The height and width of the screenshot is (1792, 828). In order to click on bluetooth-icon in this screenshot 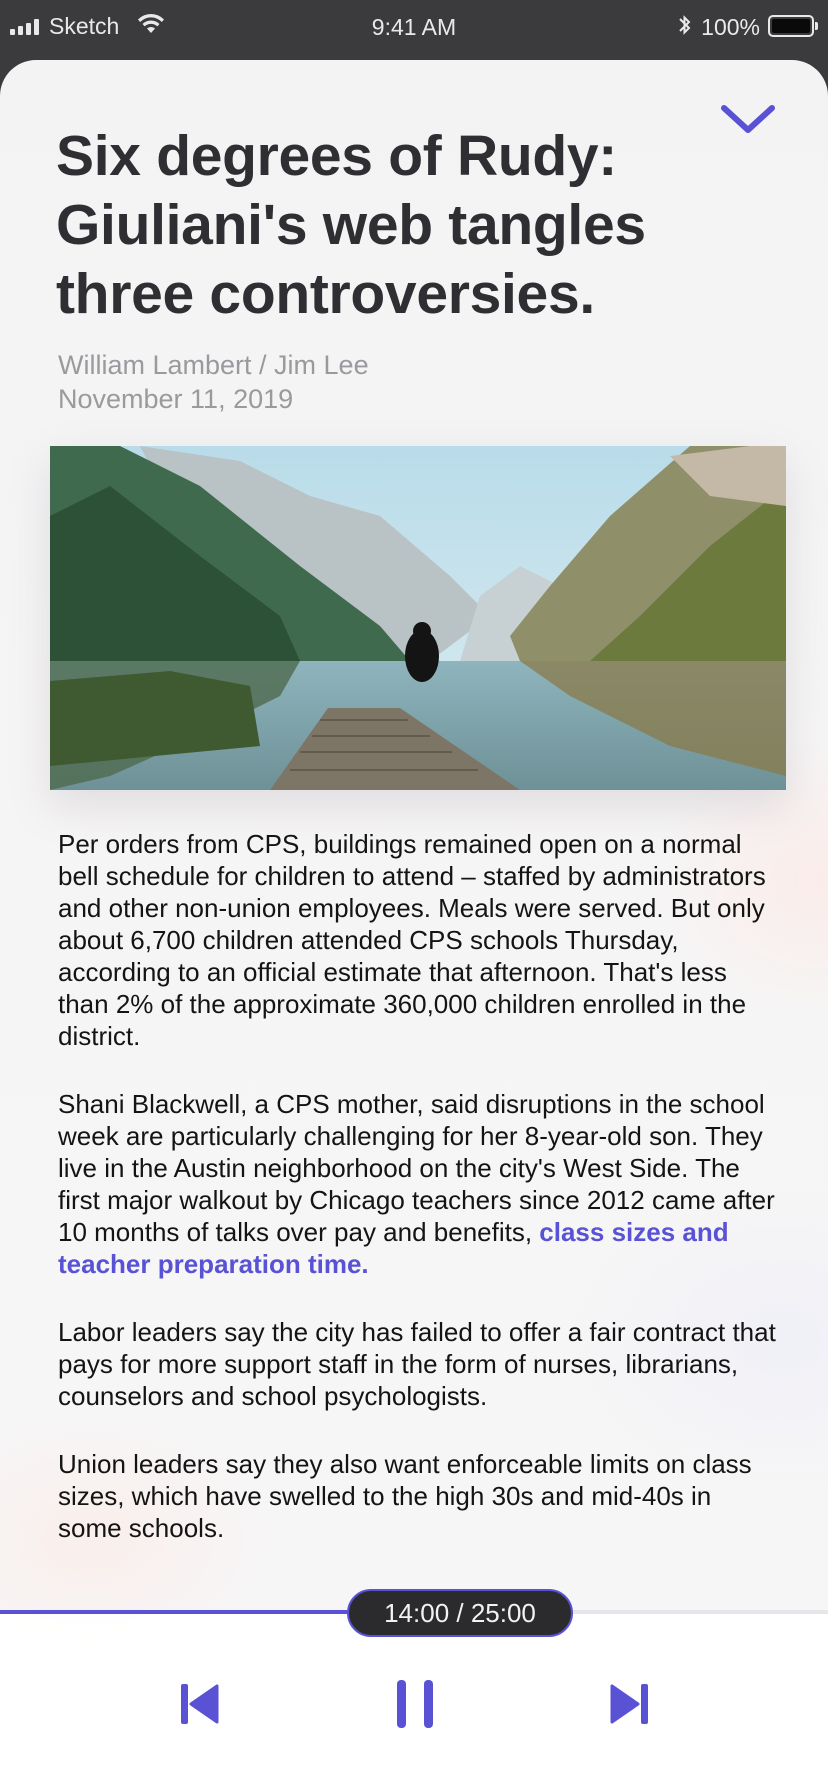, I will do `click(685, 24)`.